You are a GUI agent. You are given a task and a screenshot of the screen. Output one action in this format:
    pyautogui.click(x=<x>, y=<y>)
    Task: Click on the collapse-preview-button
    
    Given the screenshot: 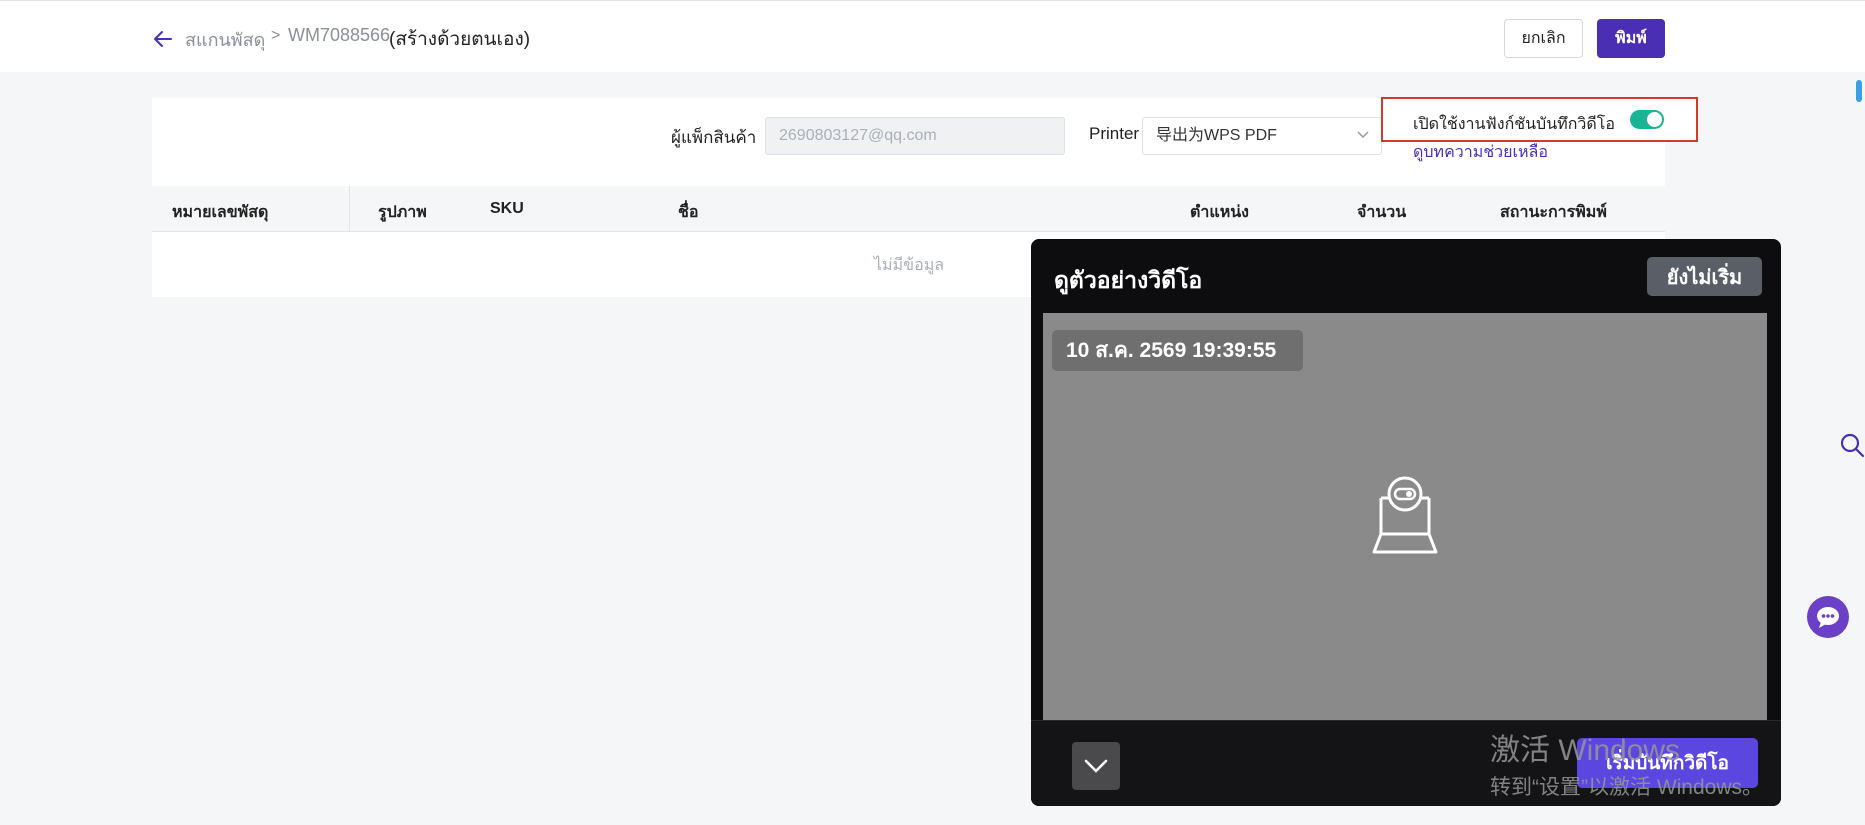 What is the action you would take?
    pyautogui.click(x=1096, y=766)
    